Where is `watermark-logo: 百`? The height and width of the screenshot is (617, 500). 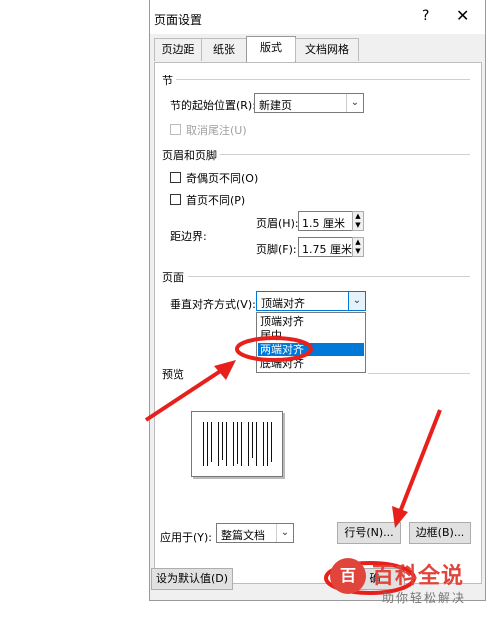
watermark-logo: 百 is located at coordinates (348, 576).